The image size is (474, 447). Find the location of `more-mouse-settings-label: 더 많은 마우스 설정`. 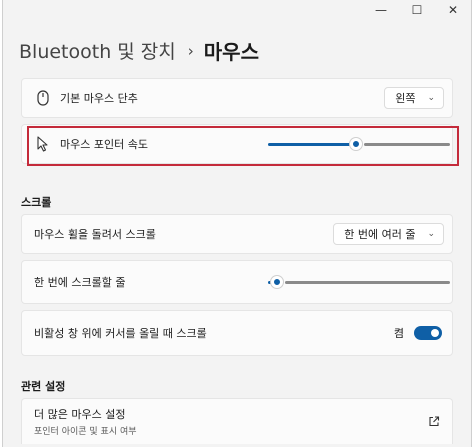

more-mouse-settings-label: 더 많은 마우스 설정 is located at coordinates (80, 414).